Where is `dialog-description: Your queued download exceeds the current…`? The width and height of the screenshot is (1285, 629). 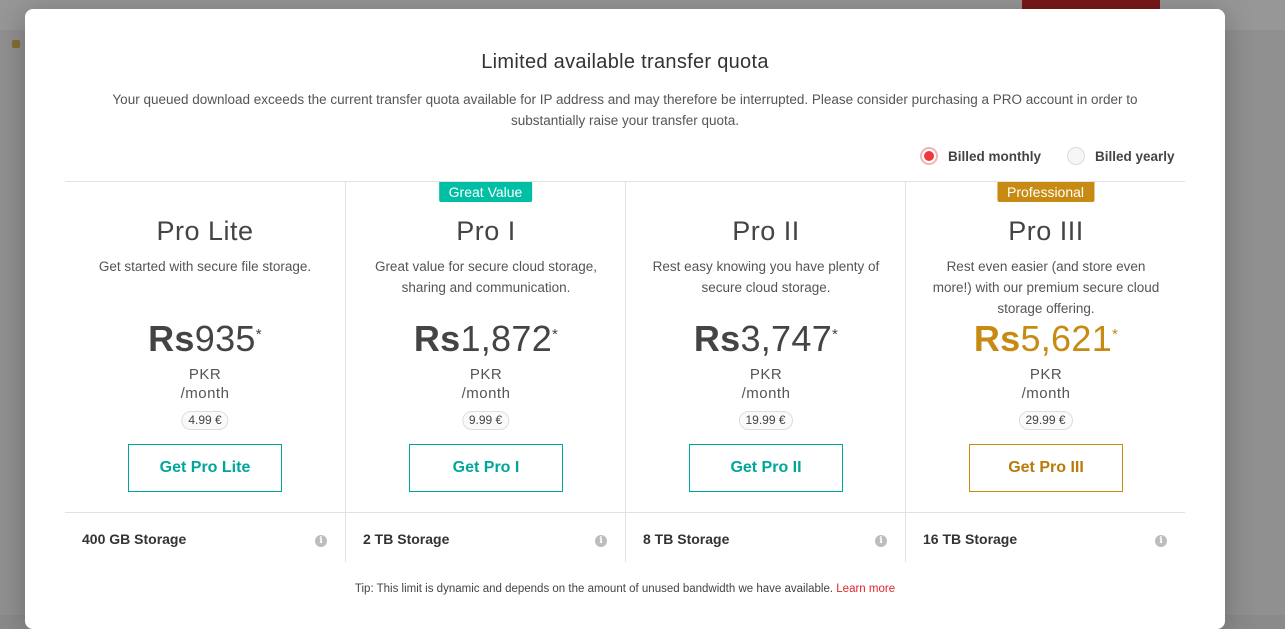 dialog-description: Your queued download exceeds the current… is located at coordinates (625, 110).